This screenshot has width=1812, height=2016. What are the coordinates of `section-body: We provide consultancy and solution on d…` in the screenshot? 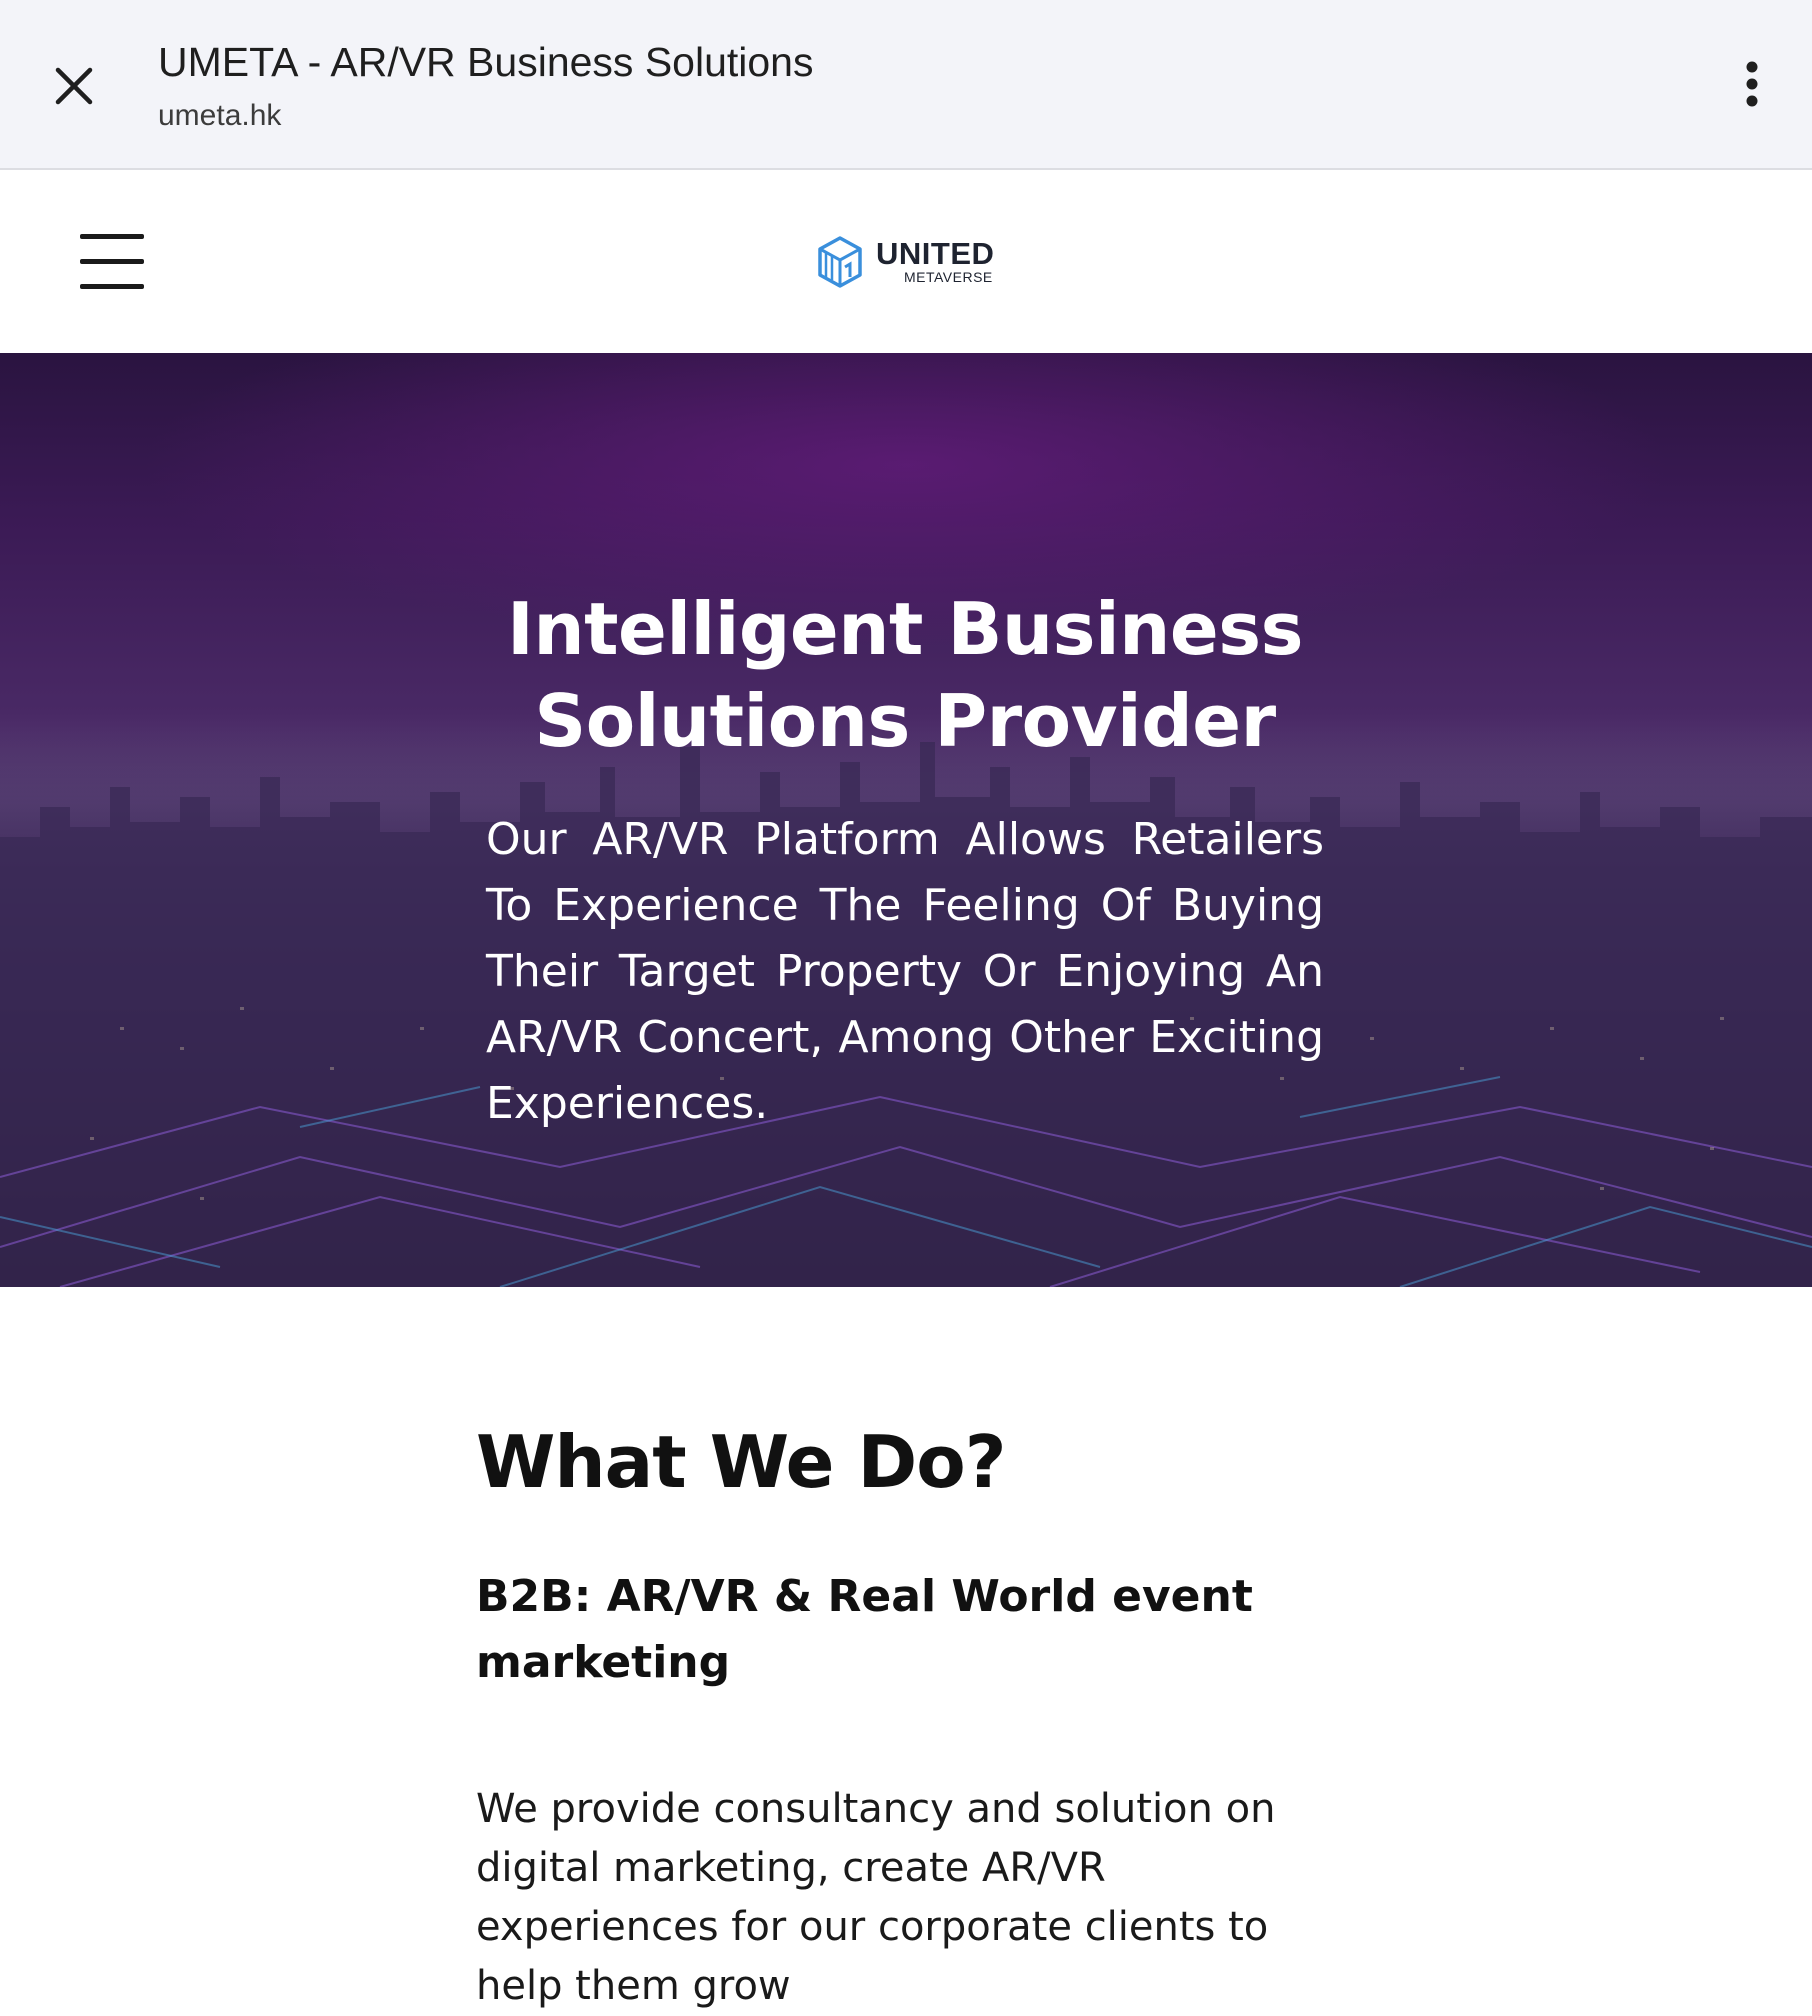 It's located at (876, 1897).